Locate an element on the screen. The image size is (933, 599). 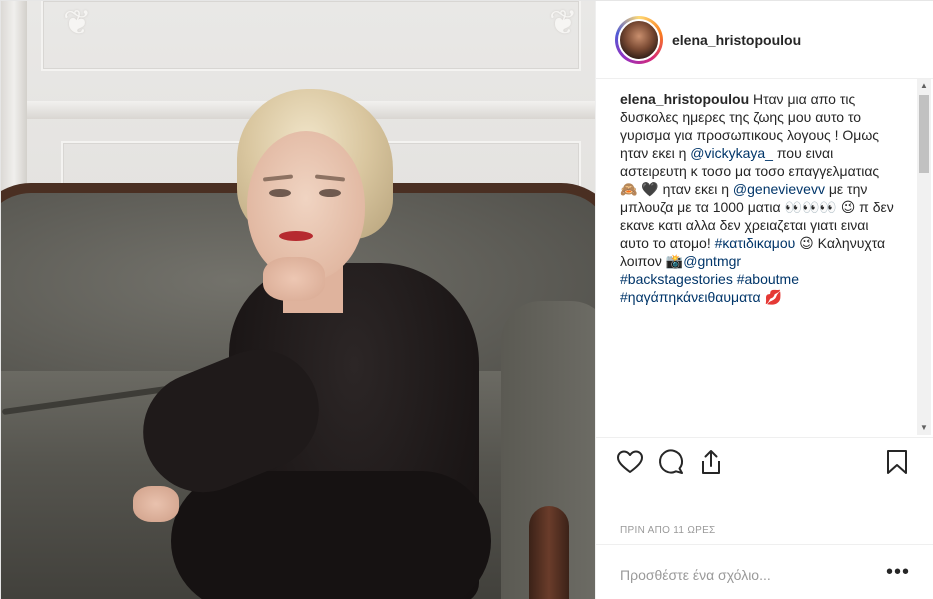
avatar-image is located at coordinates (639, 40).